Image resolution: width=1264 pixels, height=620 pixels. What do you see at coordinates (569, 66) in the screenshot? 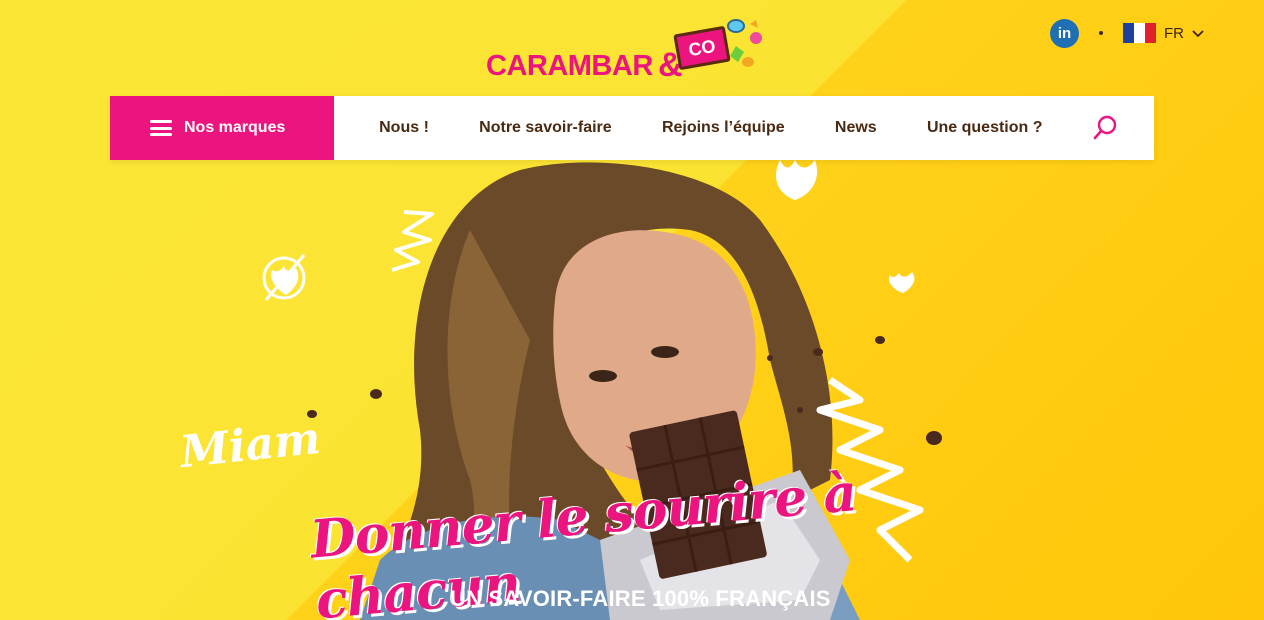
I see `logo-brand-text: CARAMBAR` at bounding box center [569, 66].